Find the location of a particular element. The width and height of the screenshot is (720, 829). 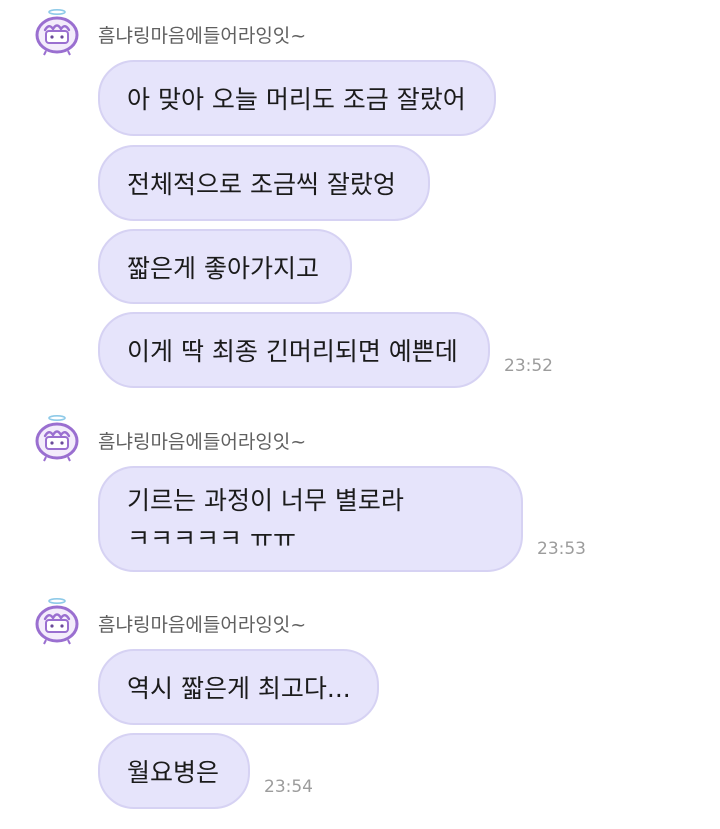

message-timestamp: 23:53 is located at coordinates (561, 549).